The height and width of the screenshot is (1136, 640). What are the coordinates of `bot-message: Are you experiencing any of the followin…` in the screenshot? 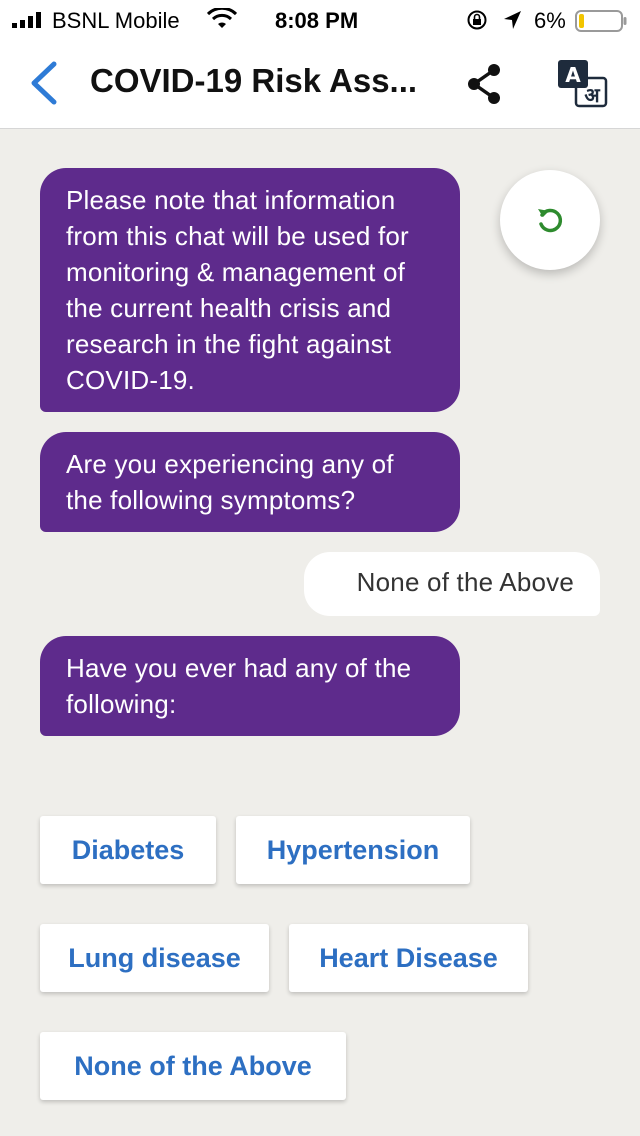 It's located at (250, 482).